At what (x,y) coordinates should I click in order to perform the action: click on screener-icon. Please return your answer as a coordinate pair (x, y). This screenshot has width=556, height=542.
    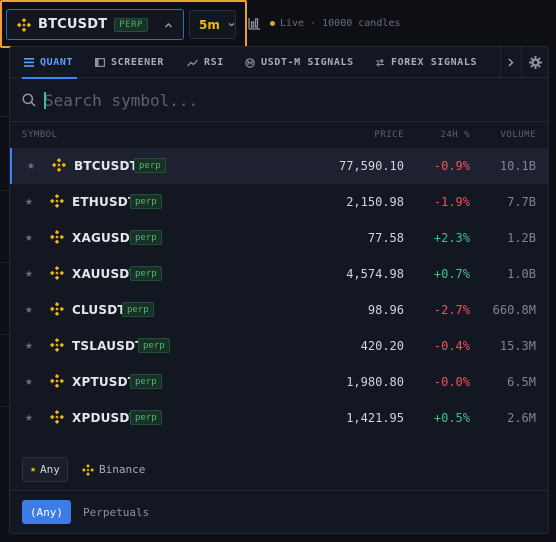
    Looking at the image, I should click on (100, 62).